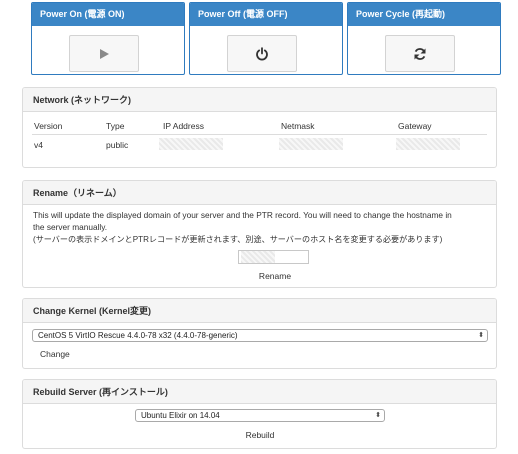 This screenshot has width=518, height=454. I want to click on rebuild-title: Rebuild Server (再インストール), so click(259, 392).